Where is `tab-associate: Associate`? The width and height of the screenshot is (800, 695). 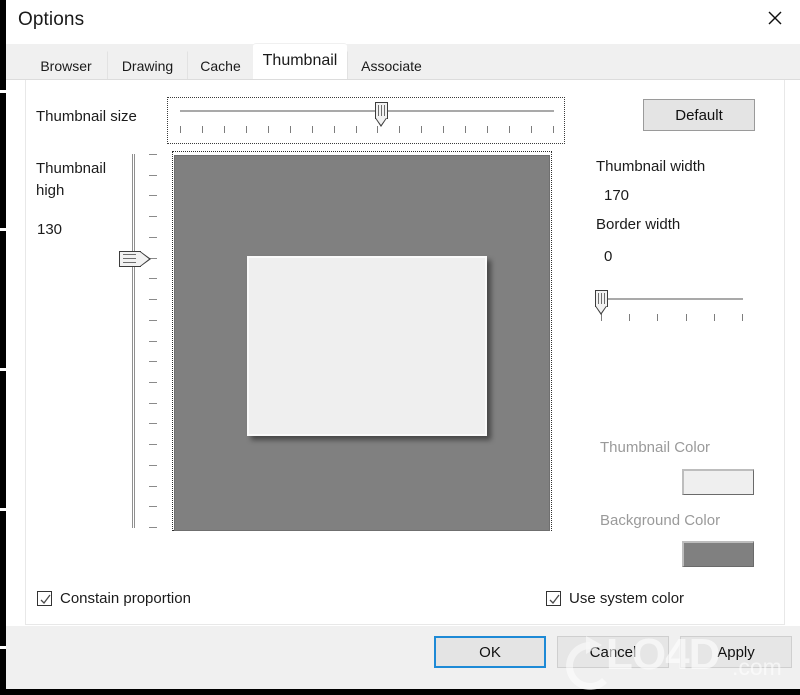 tab-associate: Associate is located at coordinates (391, 65).